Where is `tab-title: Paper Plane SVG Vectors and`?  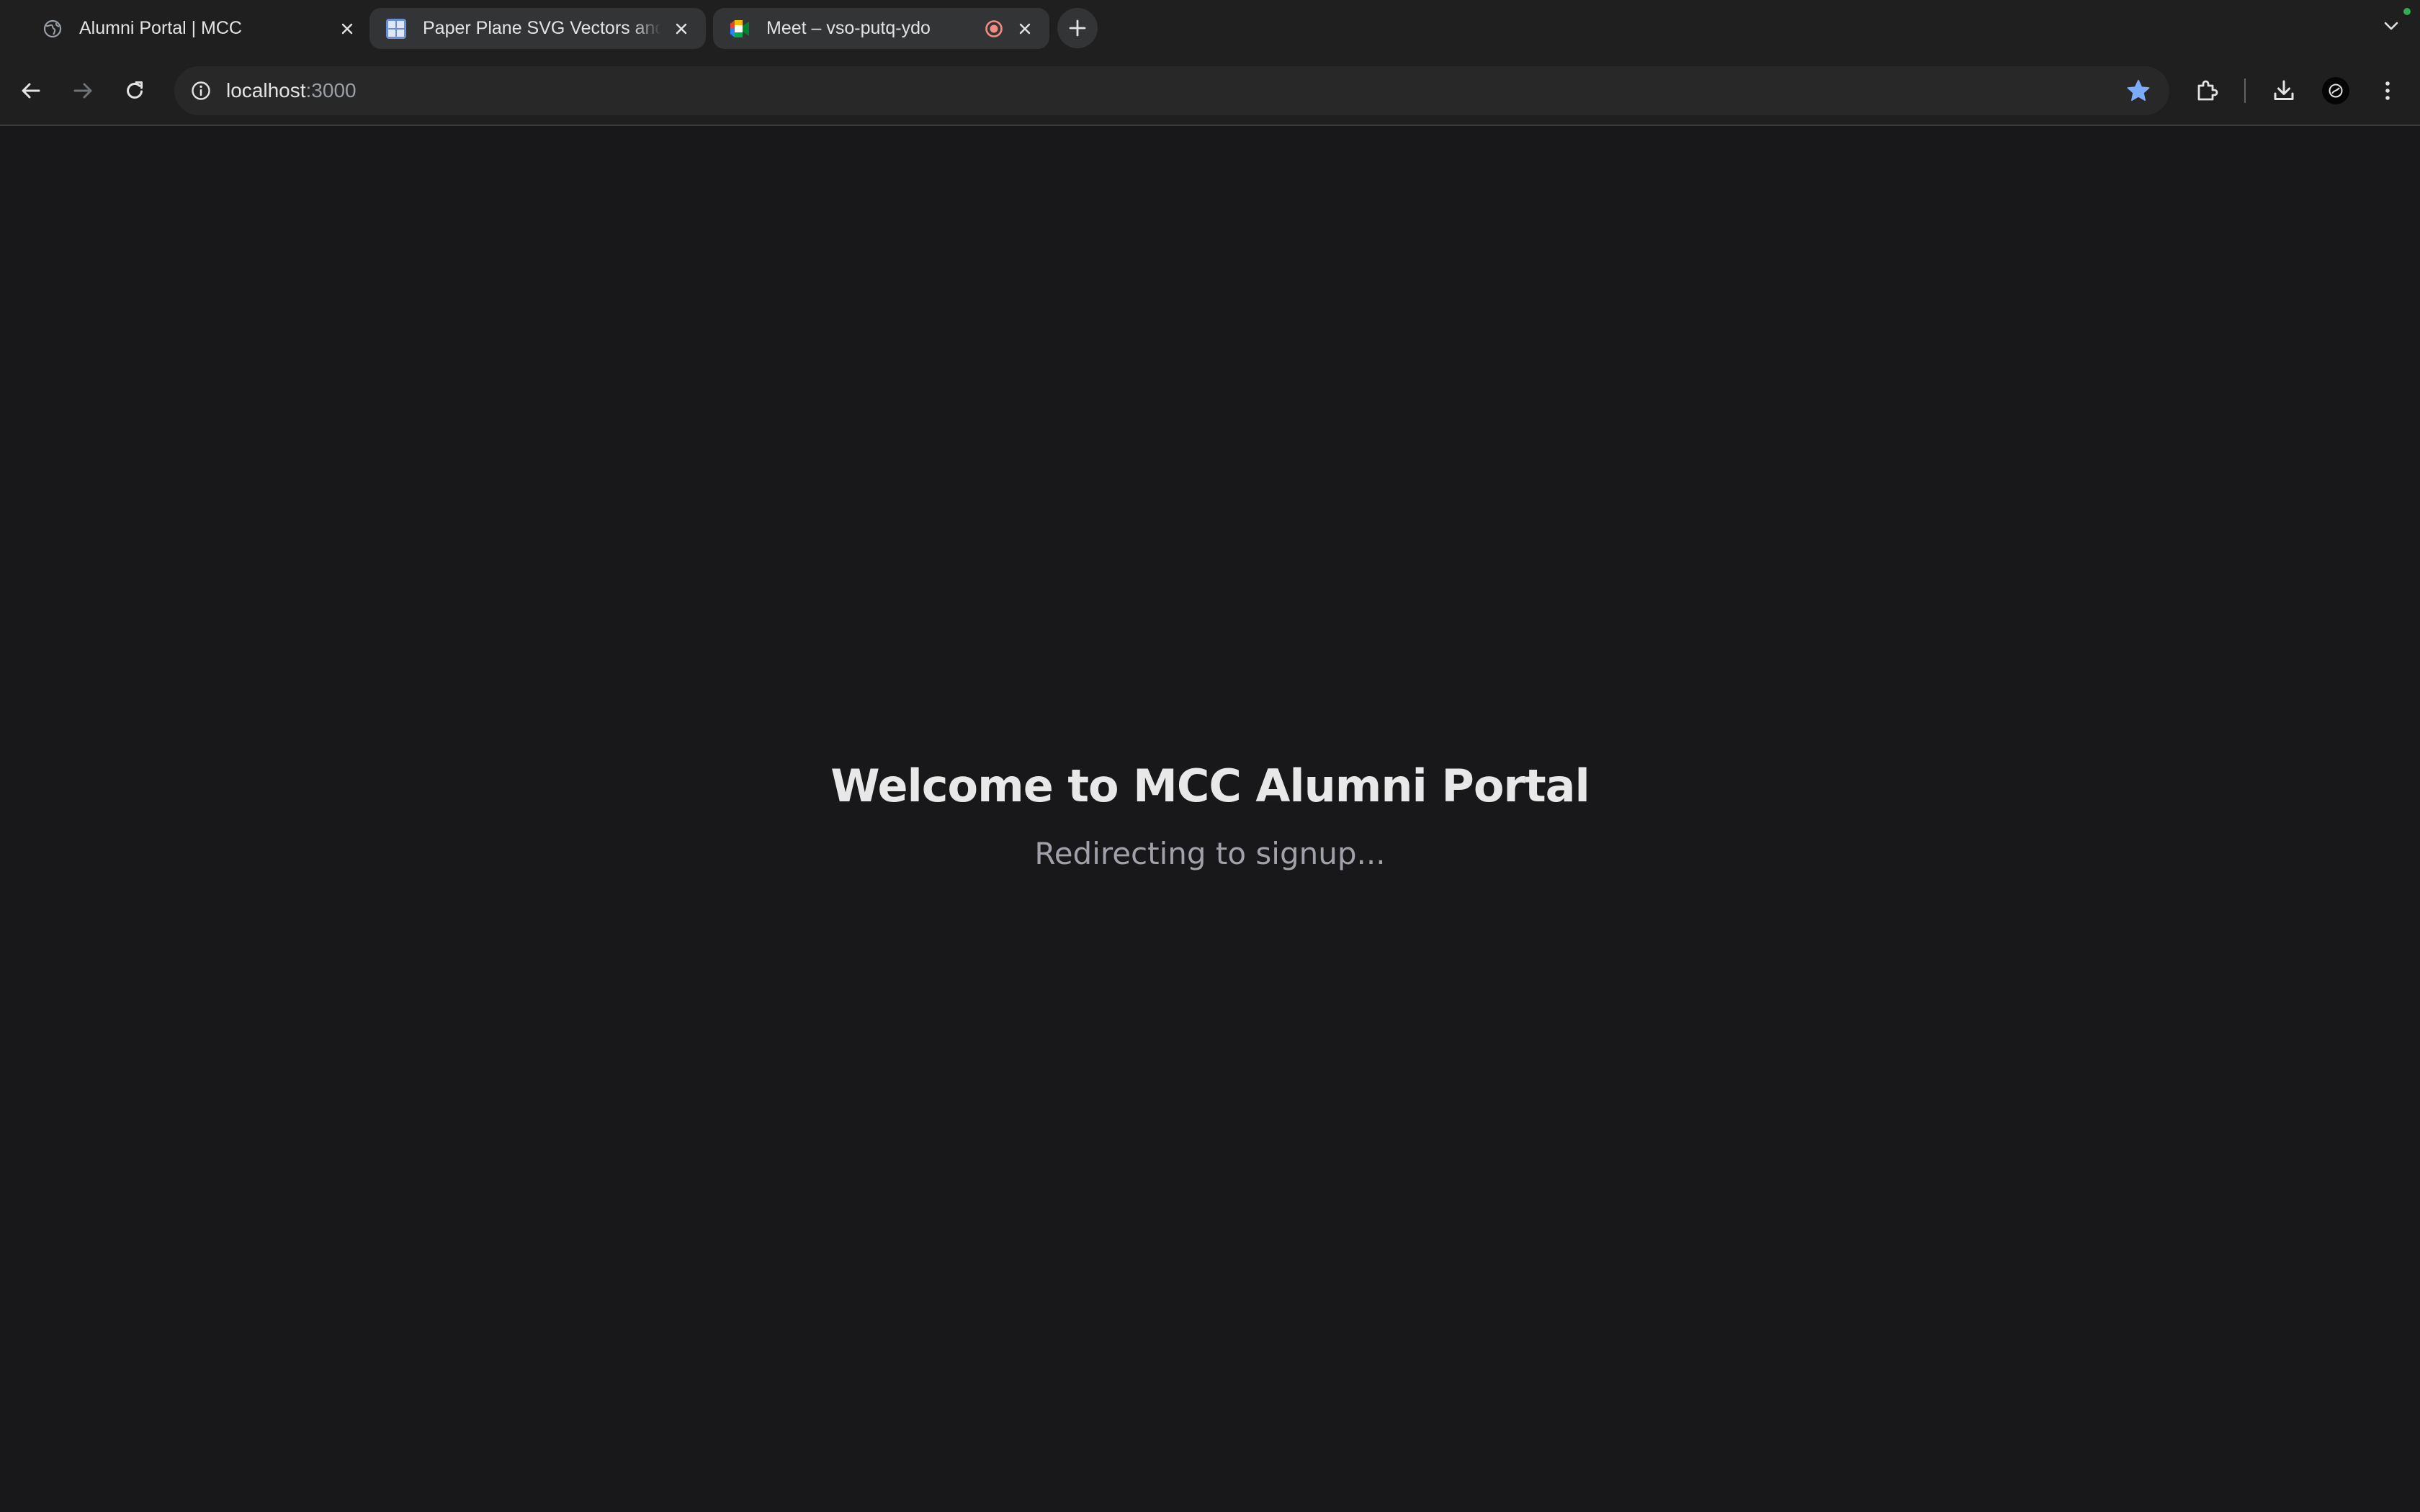
tab-title: Paper Plane SVG Vectors and is located at coordinates (542, 28).